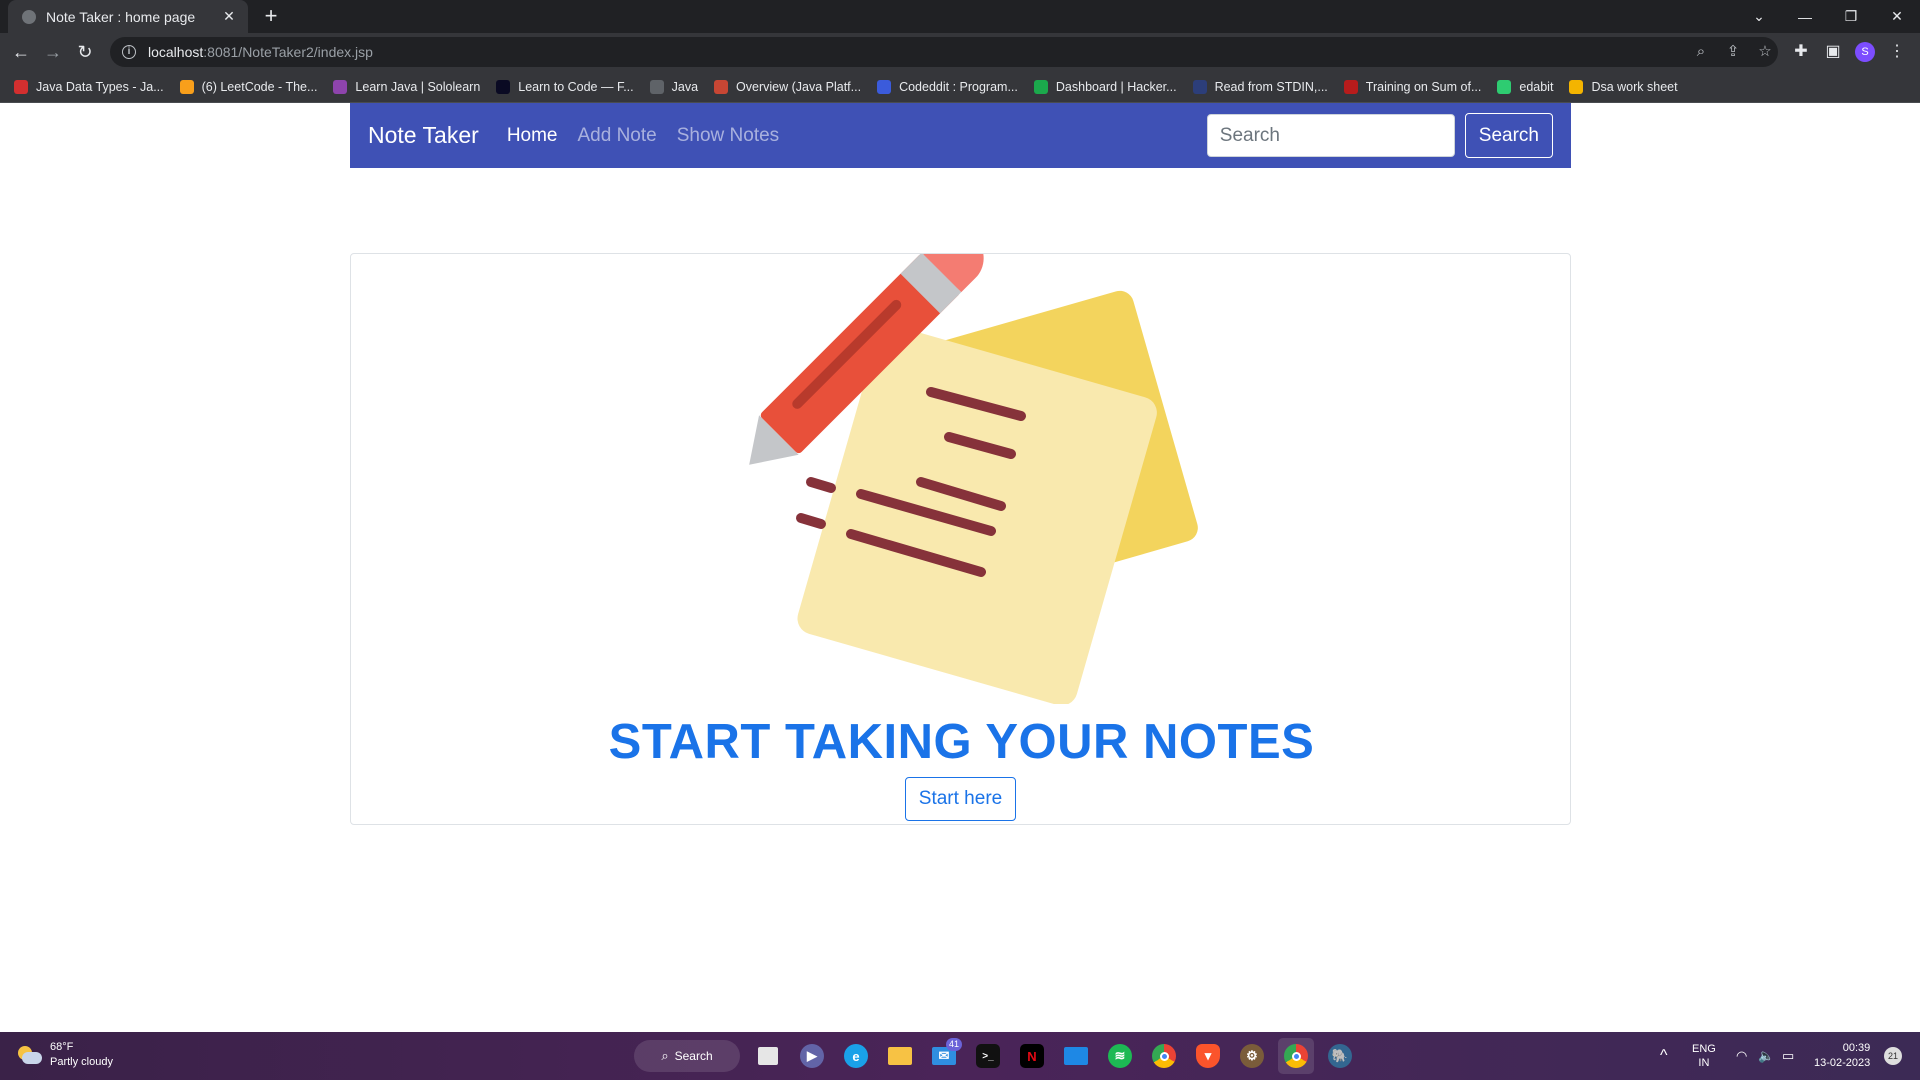 The width and height of the screenshot is (1920, 1080). I want to click on remote-desktop-icon, so click(1076, 1056).